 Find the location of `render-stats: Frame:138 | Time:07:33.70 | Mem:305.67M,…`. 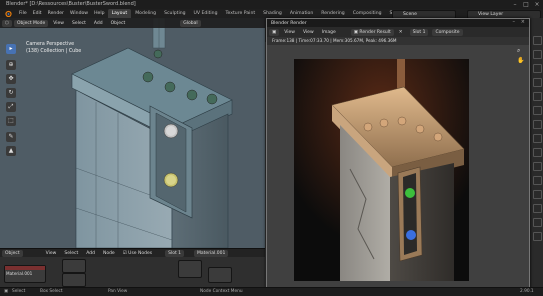

render-stats: Frame:138 | Time:07:33.70 | Mem:305.67M,… is located at coordinates (334, 40).